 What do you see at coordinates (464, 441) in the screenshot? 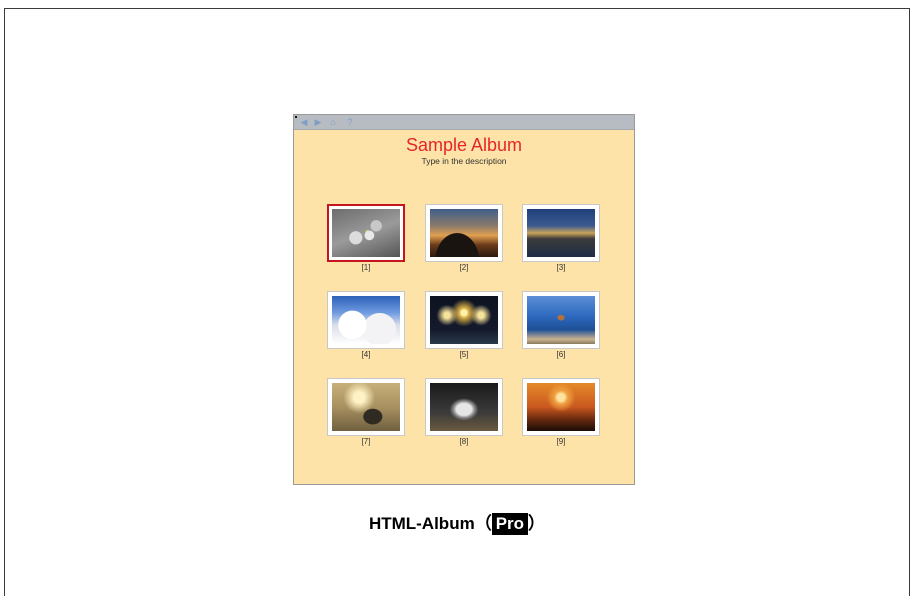
I see `photo-caption: [8]` at bounding box center [464, 441].